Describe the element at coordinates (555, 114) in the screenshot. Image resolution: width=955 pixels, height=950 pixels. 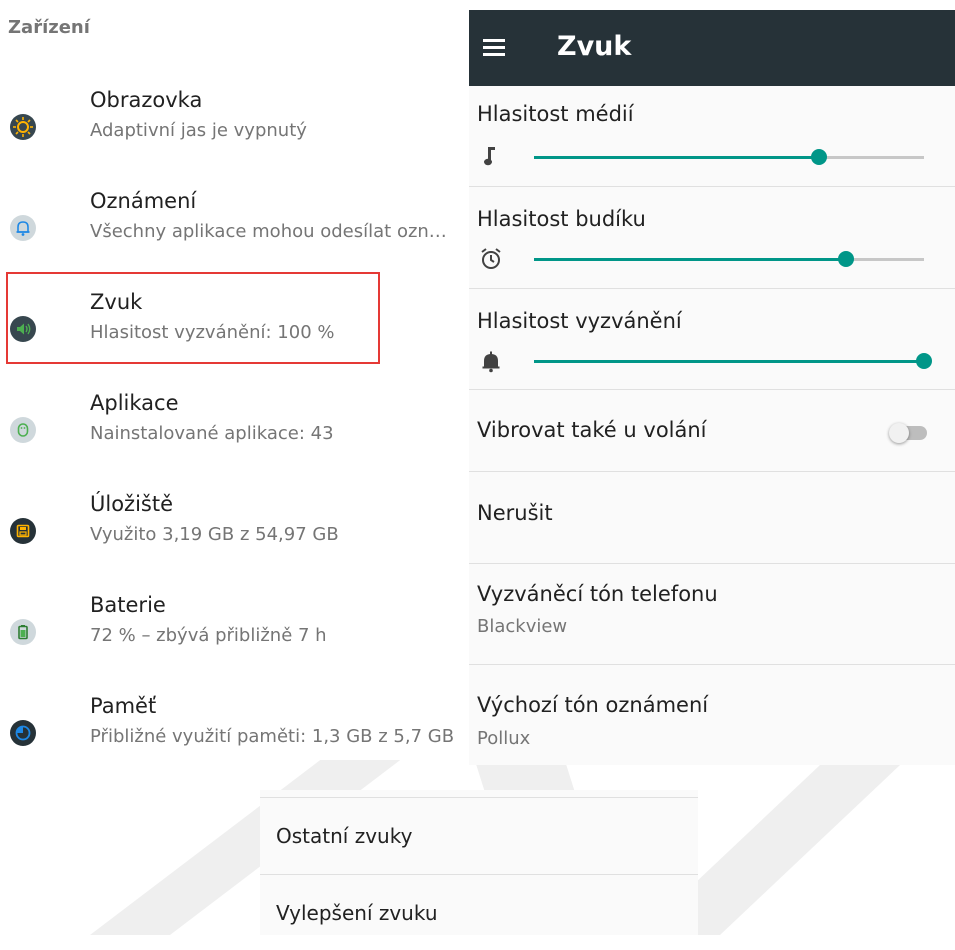
I see `media-volume-label: Hlasitost médií` at that location.